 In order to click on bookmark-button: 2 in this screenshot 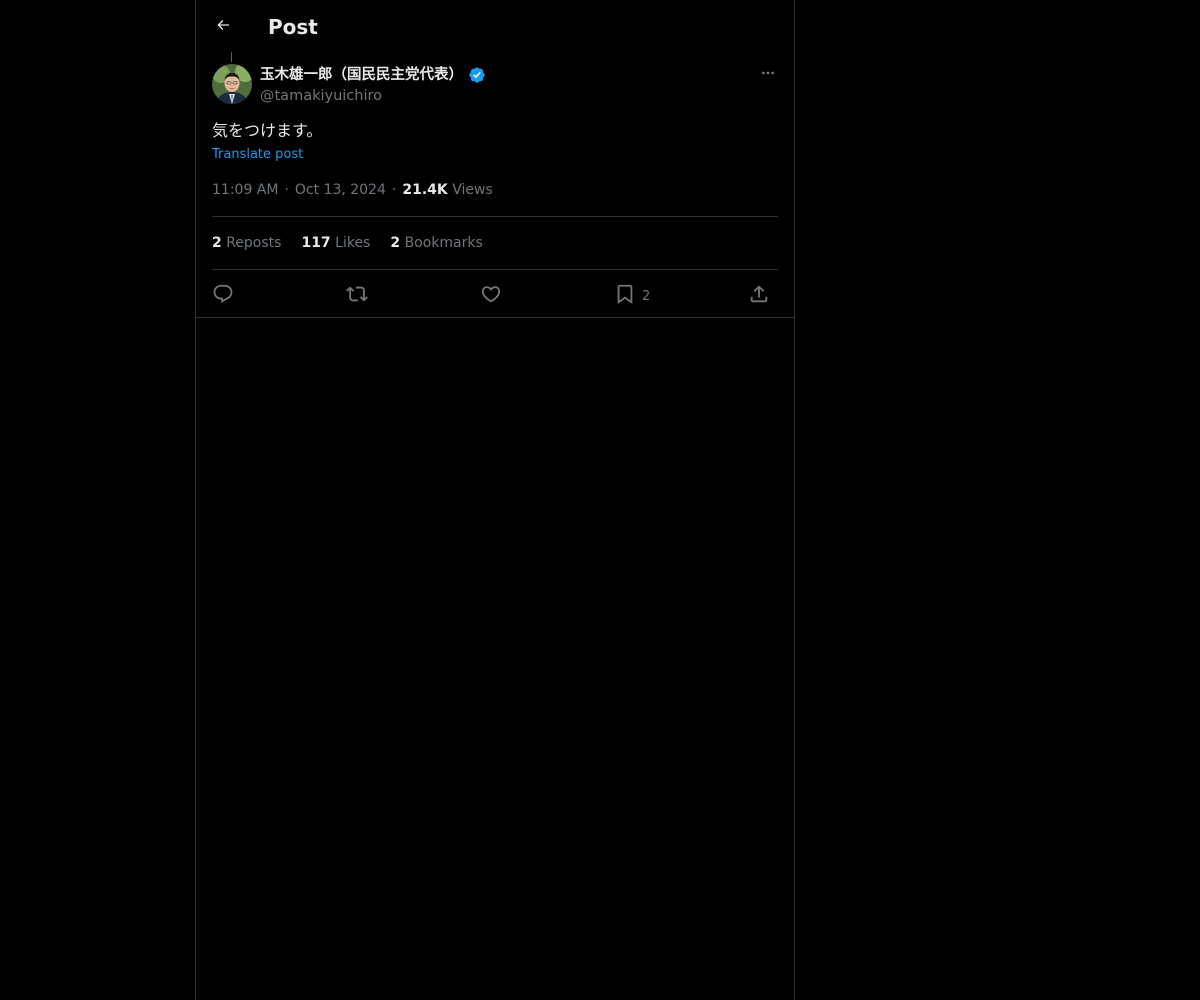, I will do `click(632, 294)`.